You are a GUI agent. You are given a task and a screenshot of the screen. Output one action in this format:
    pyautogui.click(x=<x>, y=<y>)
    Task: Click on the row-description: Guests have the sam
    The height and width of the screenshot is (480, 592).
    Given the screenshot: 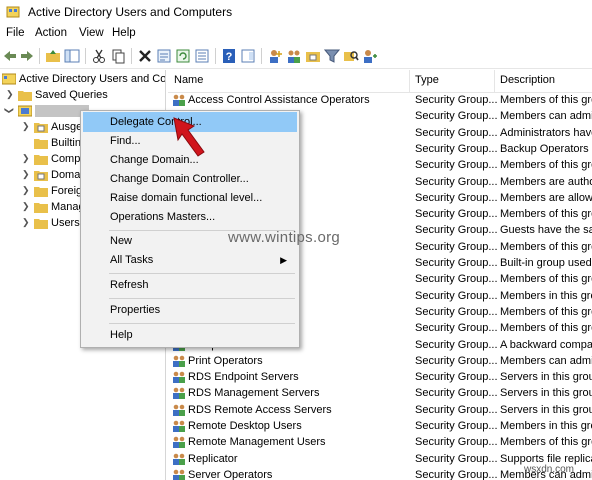 What is the action you would take?
    pyautogui.click(x=546, y=230)
    